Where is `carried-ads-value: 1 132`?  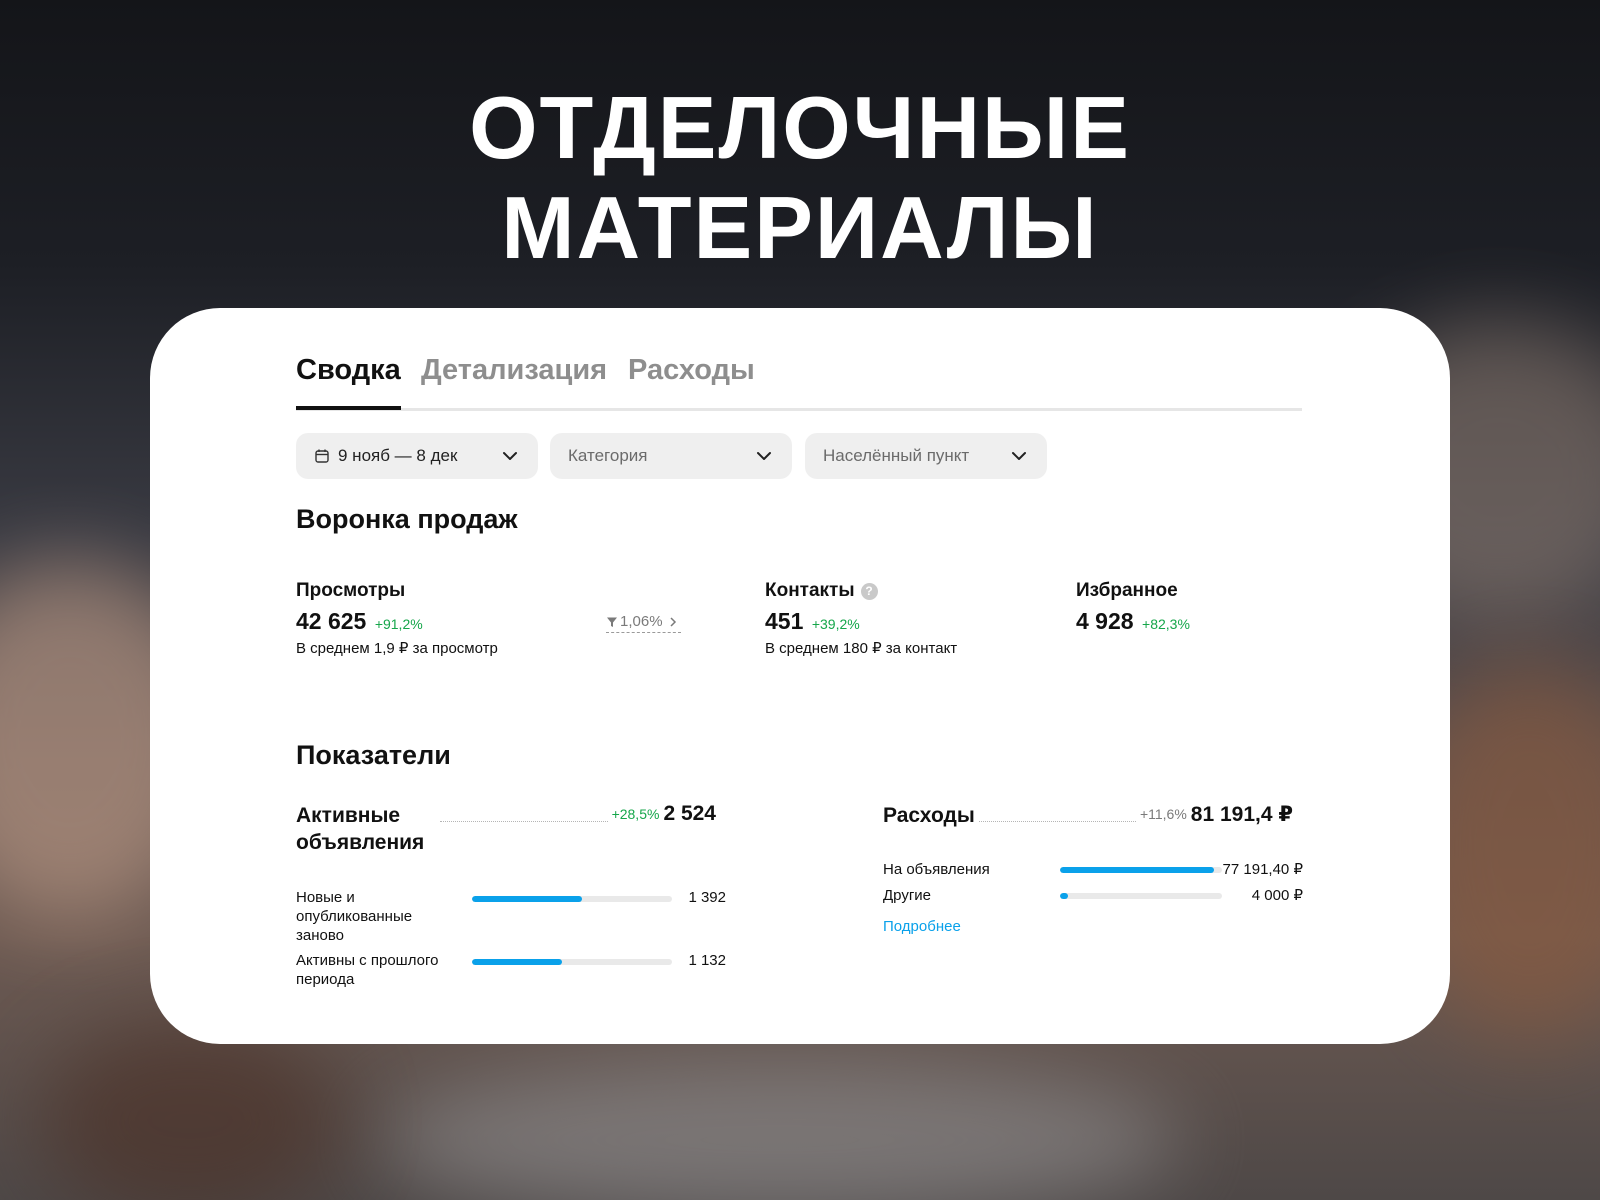 carried-ads-value: 1 132 is located at coordinates (707, 960).